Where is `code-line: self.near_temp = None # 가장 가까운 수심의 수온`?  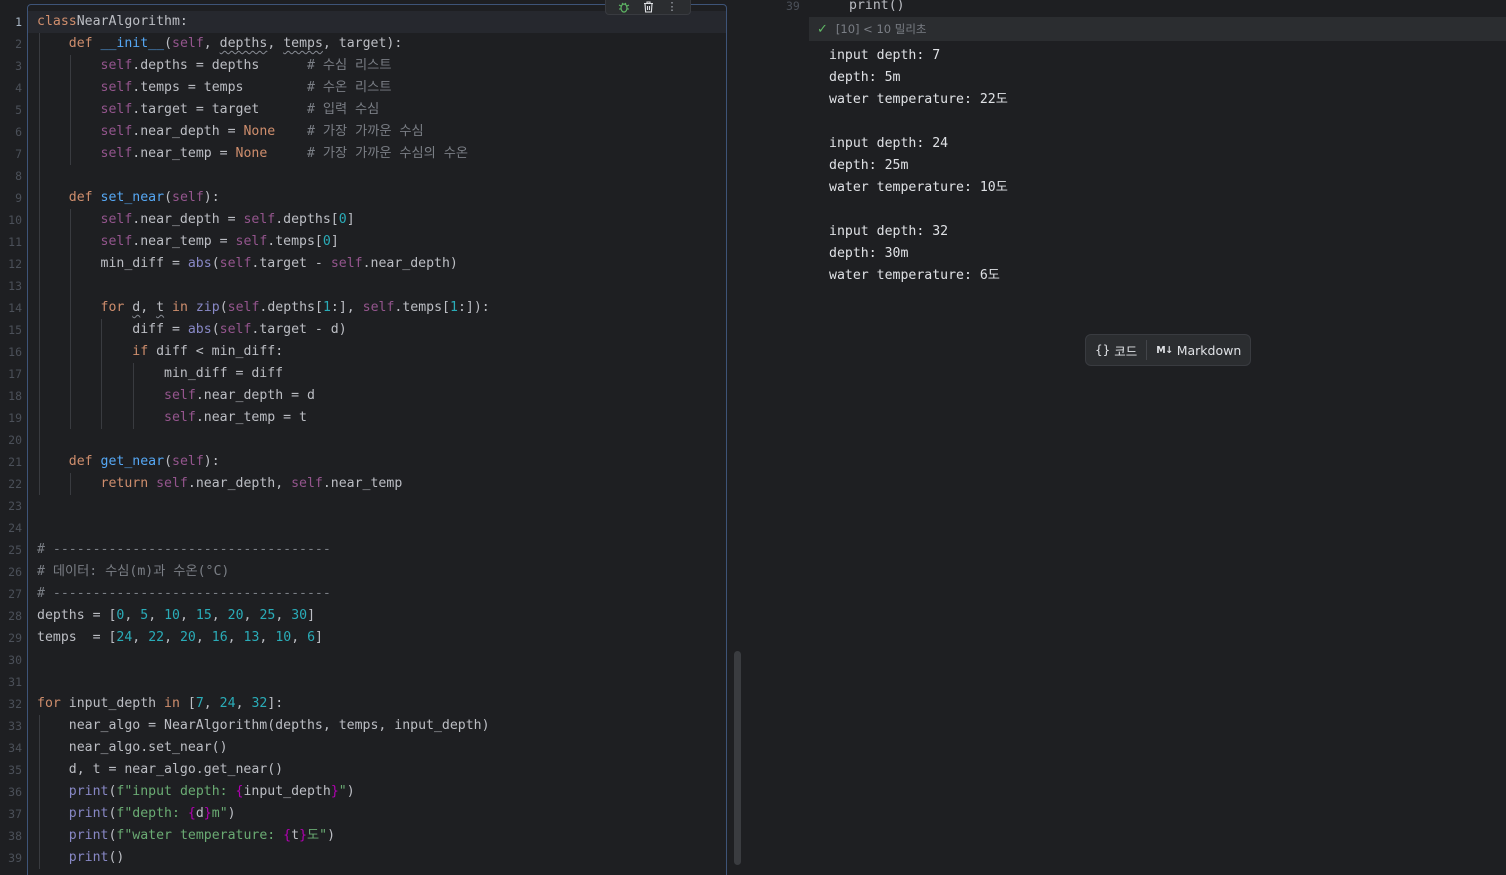
code-line: self.near_temp = None # 가장 가까운 수심의 수온 is located at coordinates (381, 154).